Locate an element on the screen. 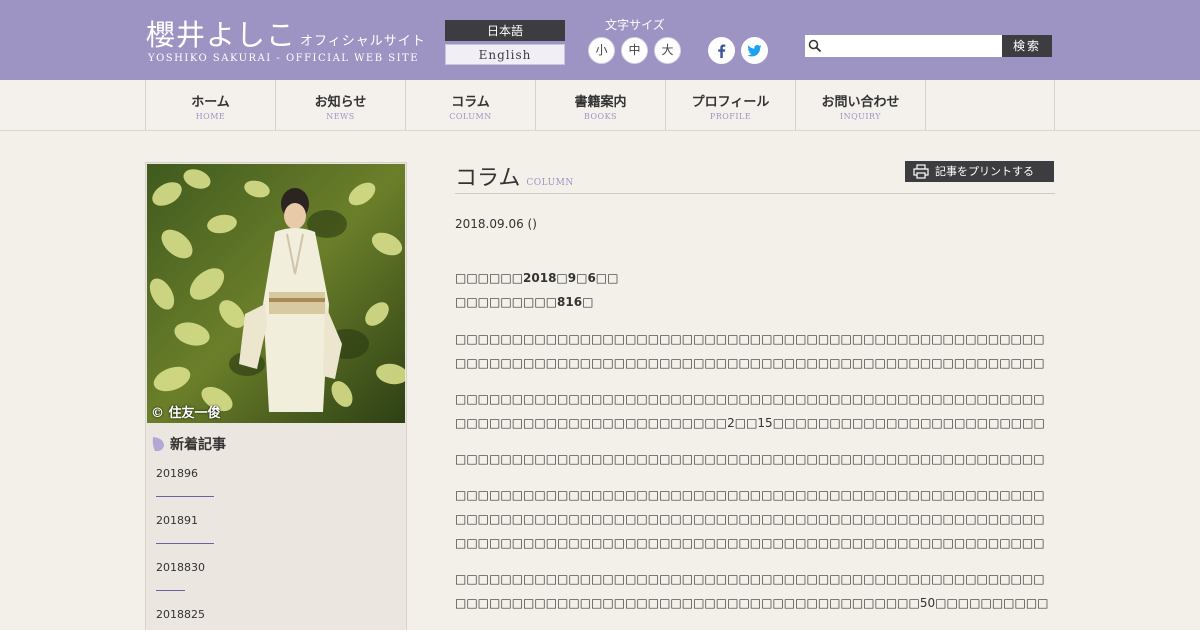 The image size is (1200, 630). print-article-button: 記事をプリントする is located at coordinates (979, 171).